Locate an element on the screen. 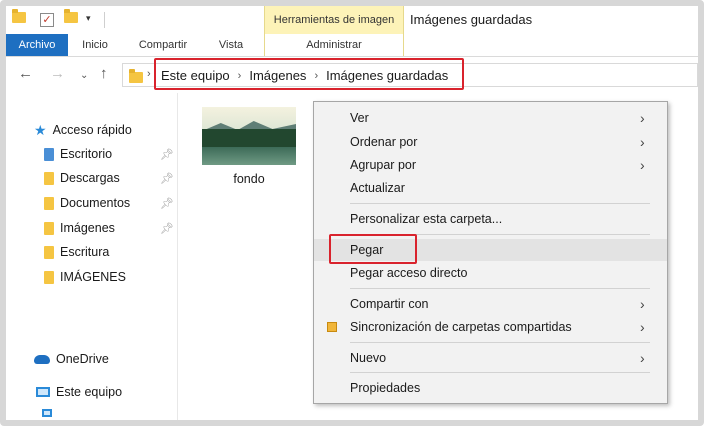  menu-item-ver: Ver › is located at coordinates (490, 118).